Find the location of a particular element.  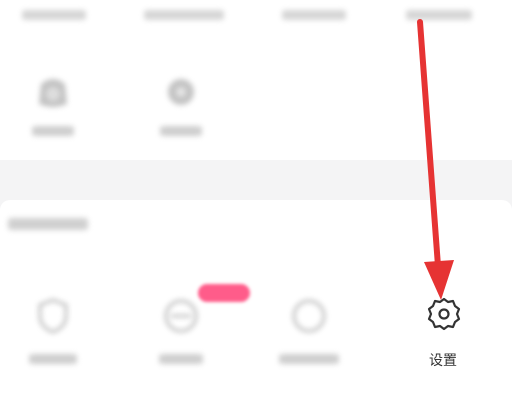

section-title-blurred is located at coordinates (48, 226).